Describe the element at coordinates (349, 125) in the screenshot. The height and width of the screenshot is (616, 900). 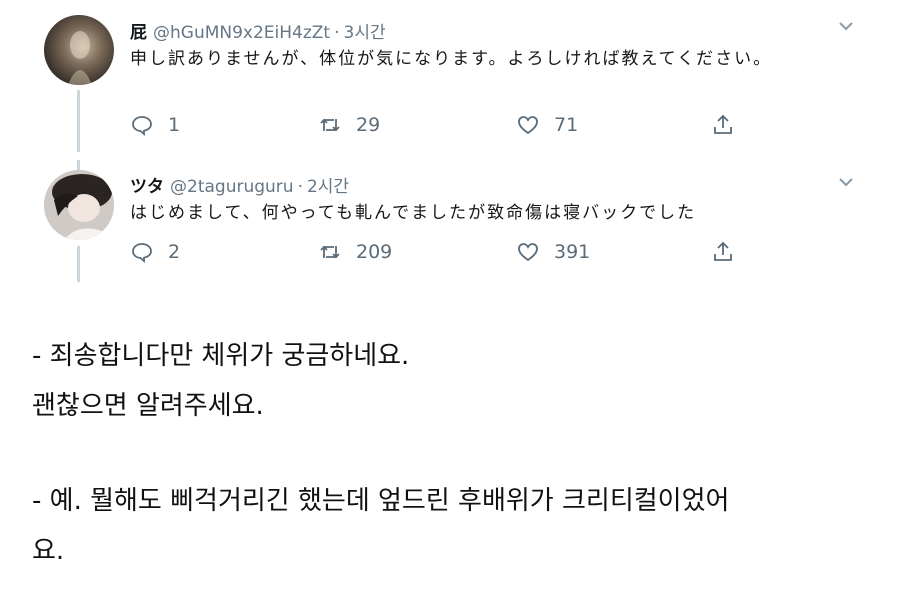
I see `retweet-button: 29` at that location.